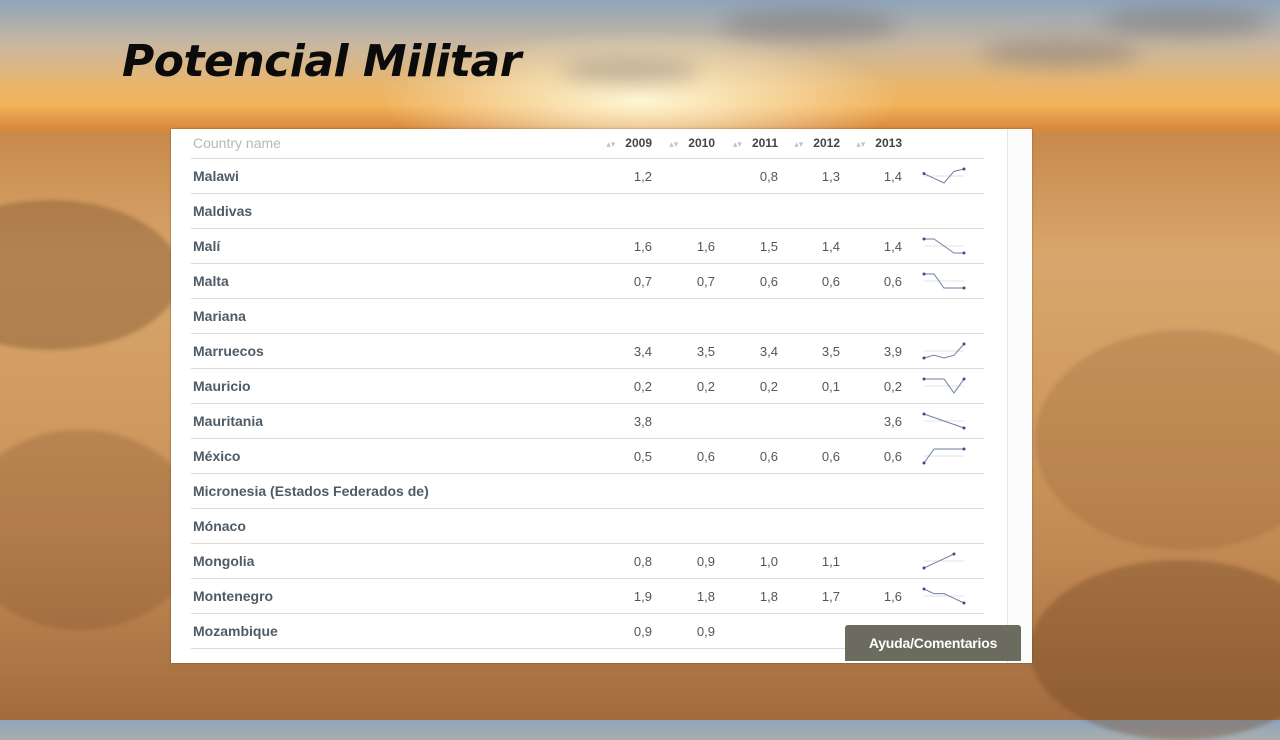  Describe the element at coordinates (587, 281) in the screenshot. I see `table-row: Malta 0,7 0,7 0,6 0,6 0,6` at that location.